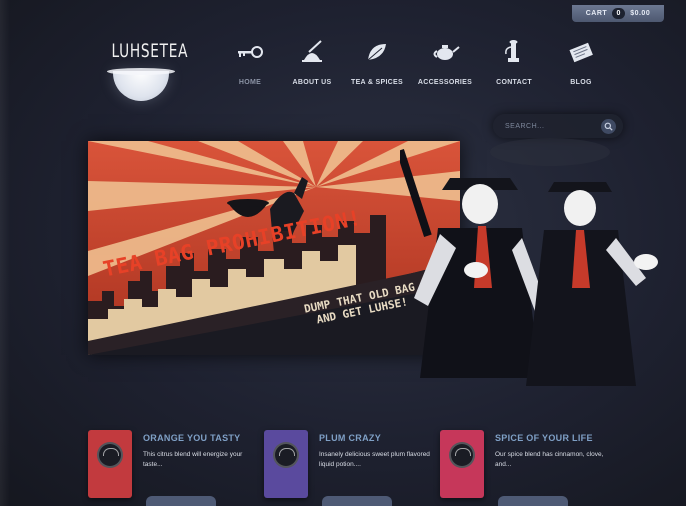 The height and width of the screenshot is (506, 686). Describe the element at coordinates (544, 438) in the screenshot. I see `product-title: SPICE OF YOUR LIFE` at that location.